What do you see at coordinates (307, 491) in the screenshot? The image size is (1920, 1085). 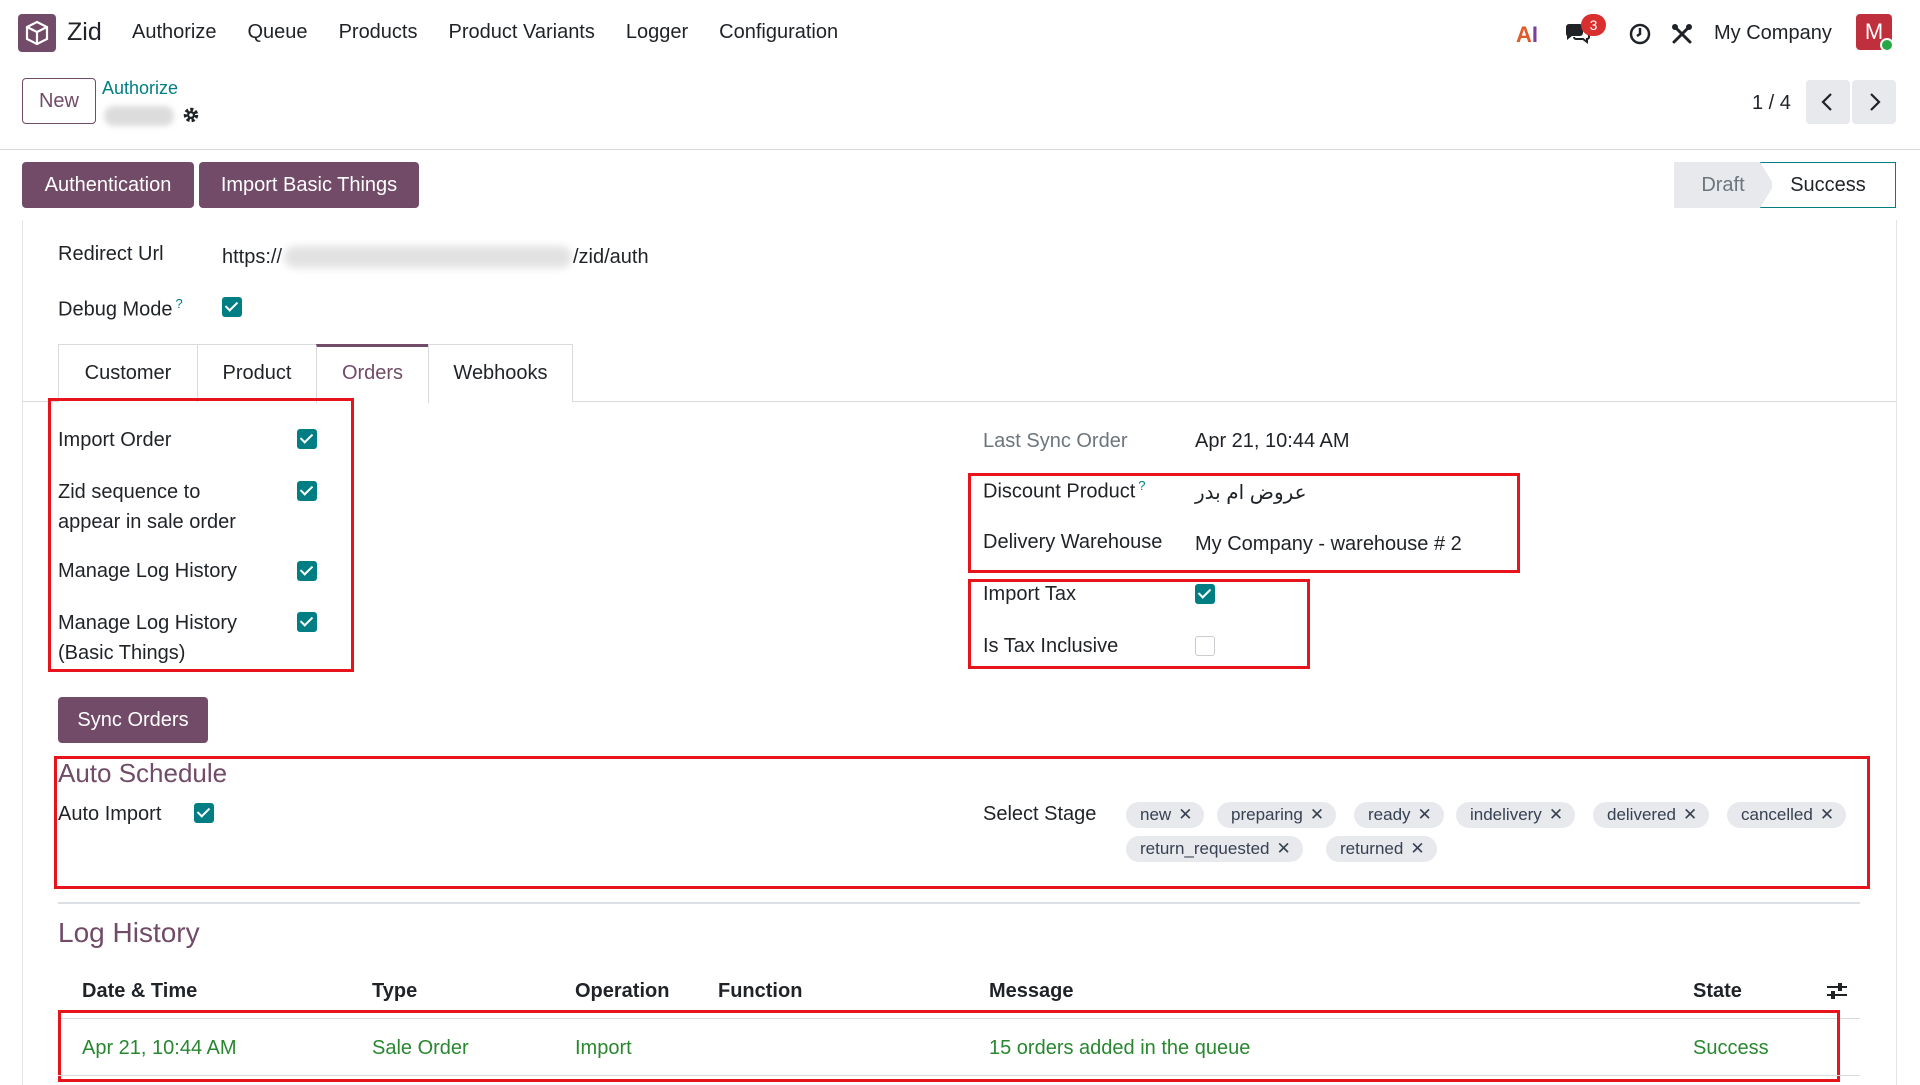 I see `zid-sequence-checkbox` at bounding box center [307, 491].